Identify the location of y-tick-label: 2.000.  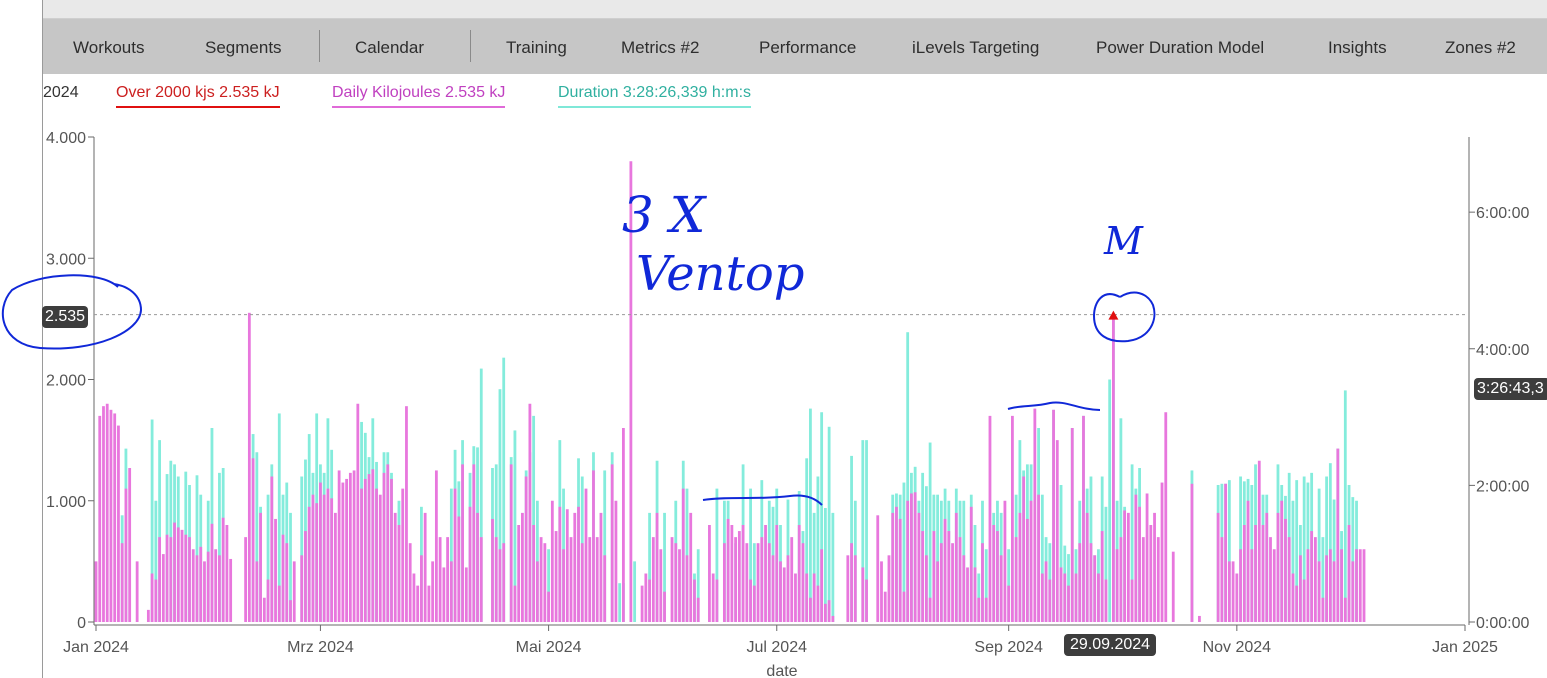
(66, 381).